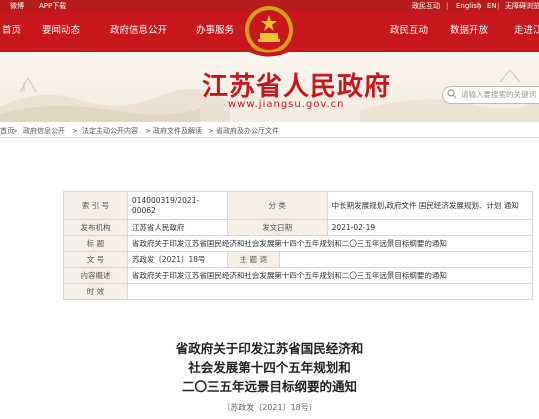 This screenshot has height=419, width=539. What do you see at coordinates (95, 291) in the screenshot?
I see `validity-label: 时 效` at bounding box center [95, 291].